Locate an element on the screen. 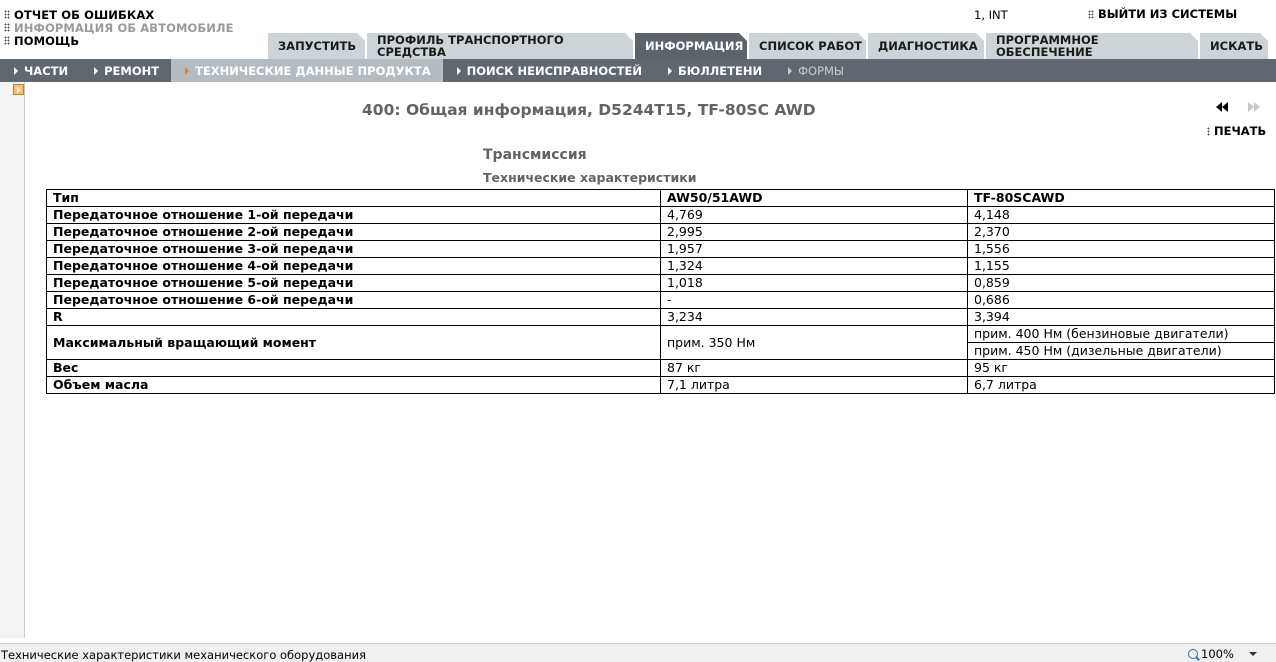 This screenshot has width=1276, height=662. row-label: Передаточное отношение 5-ой передачи is located at coordinates (353, 283).